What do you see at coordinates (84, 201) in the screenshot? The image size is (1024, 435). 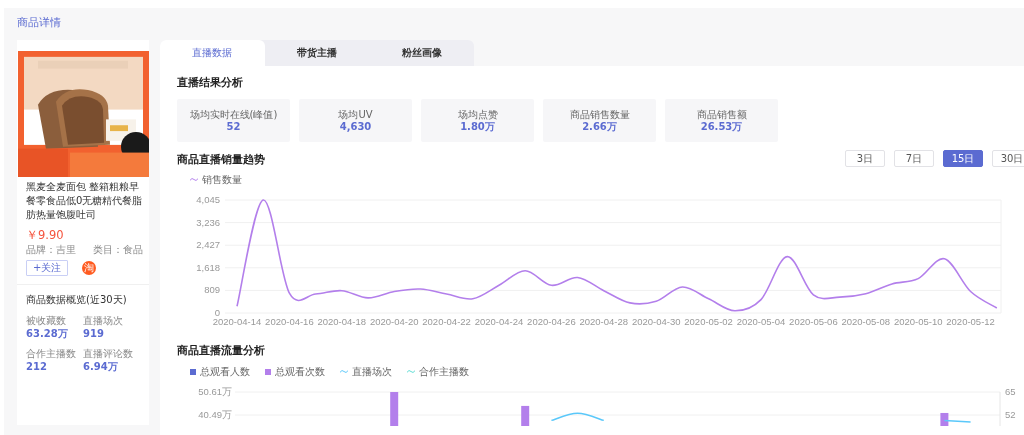 I see `product-name: 黑麦全麦面包 整箱粗粮早餐零食品低0无糖精代餐脂肪热量饱腹吐司` at bounding box center [84, 201].